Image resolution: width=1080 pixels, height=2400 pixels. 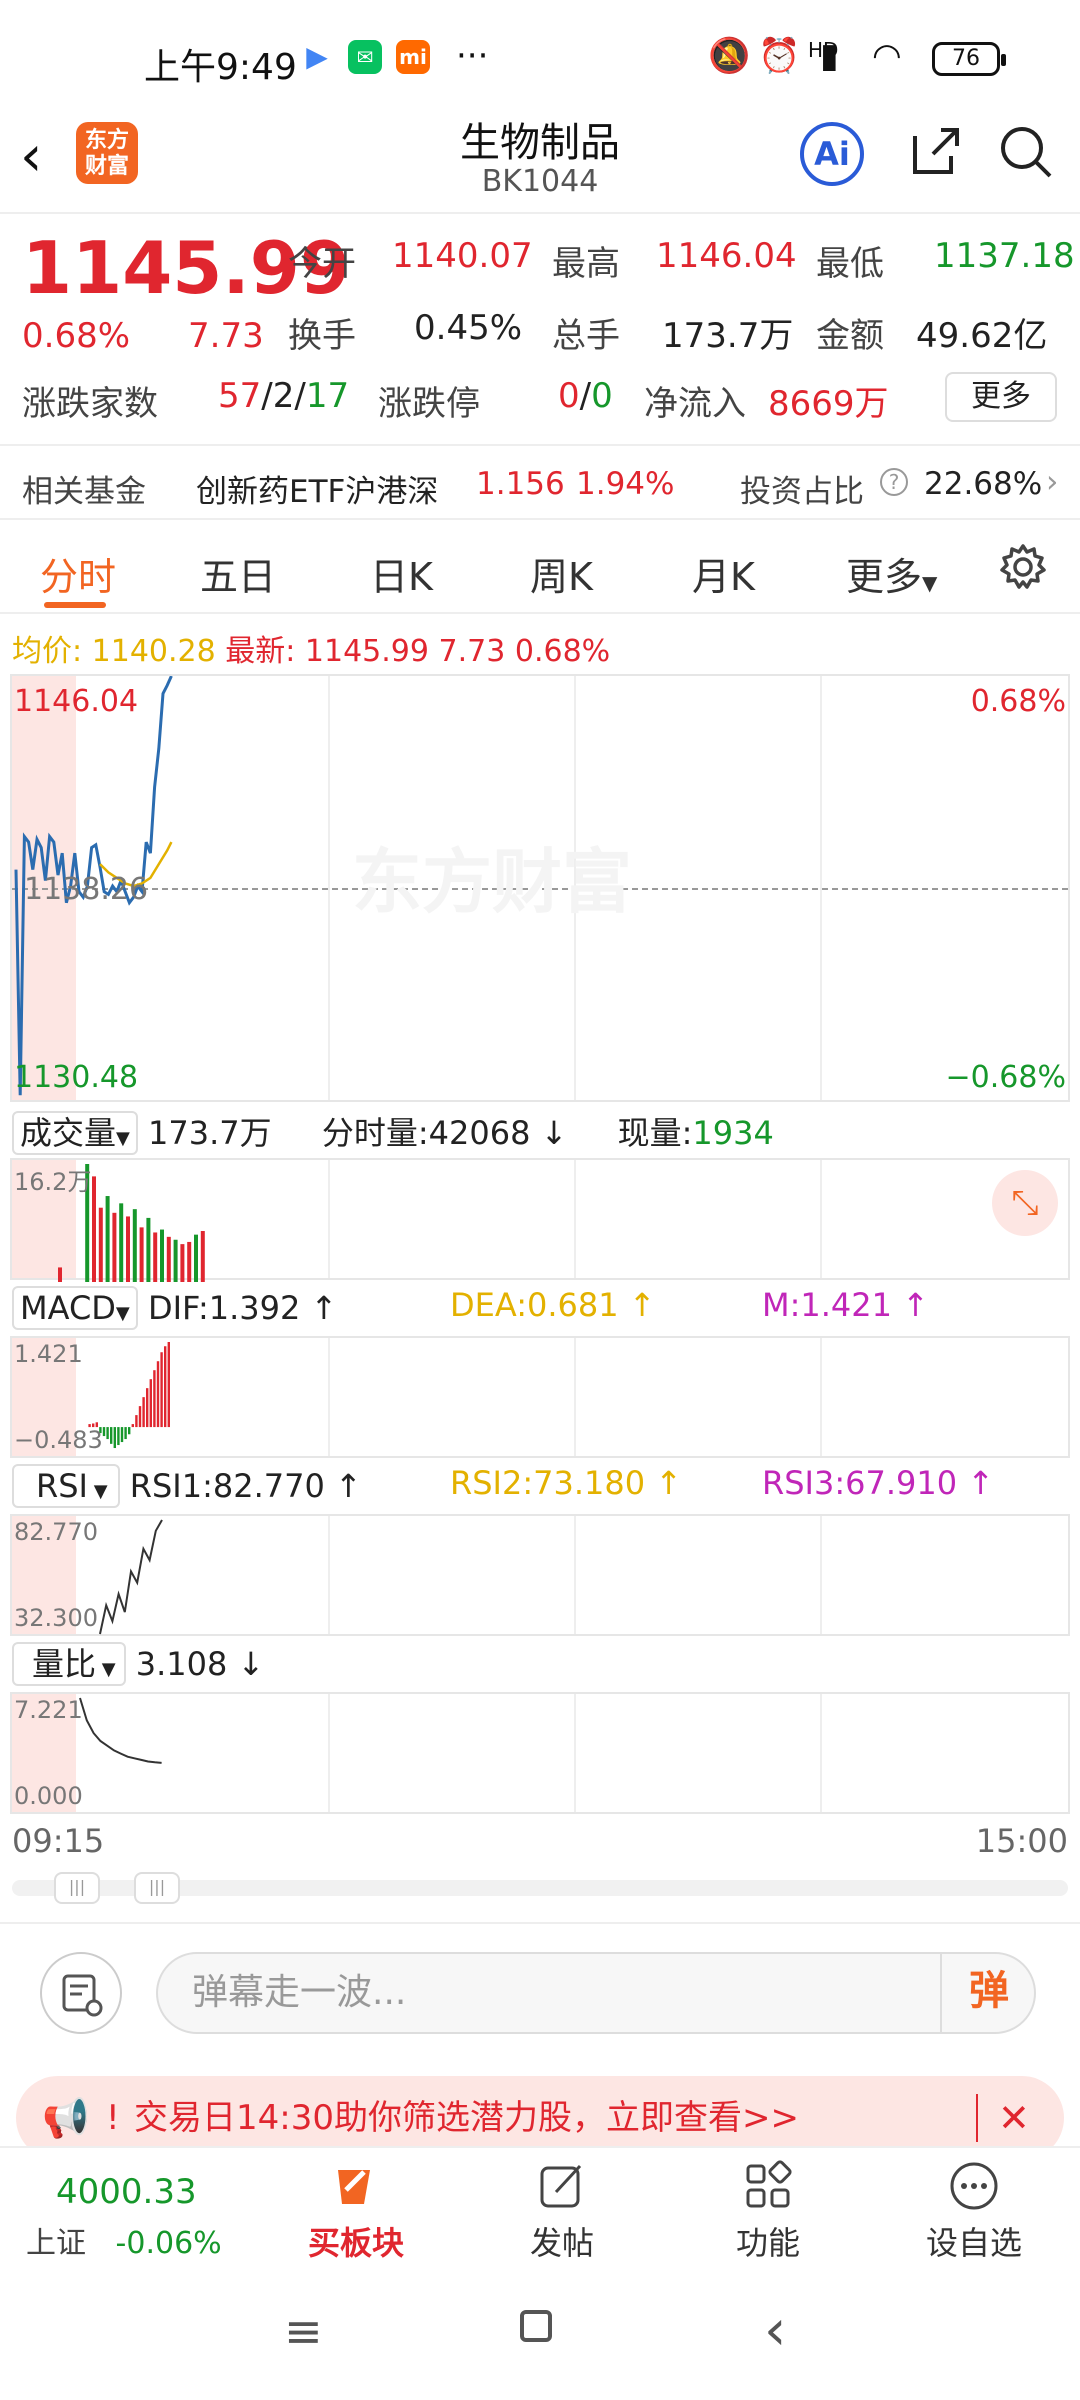 I want to click on breadth-values: 57/2/17, so click(x=284, y=396).